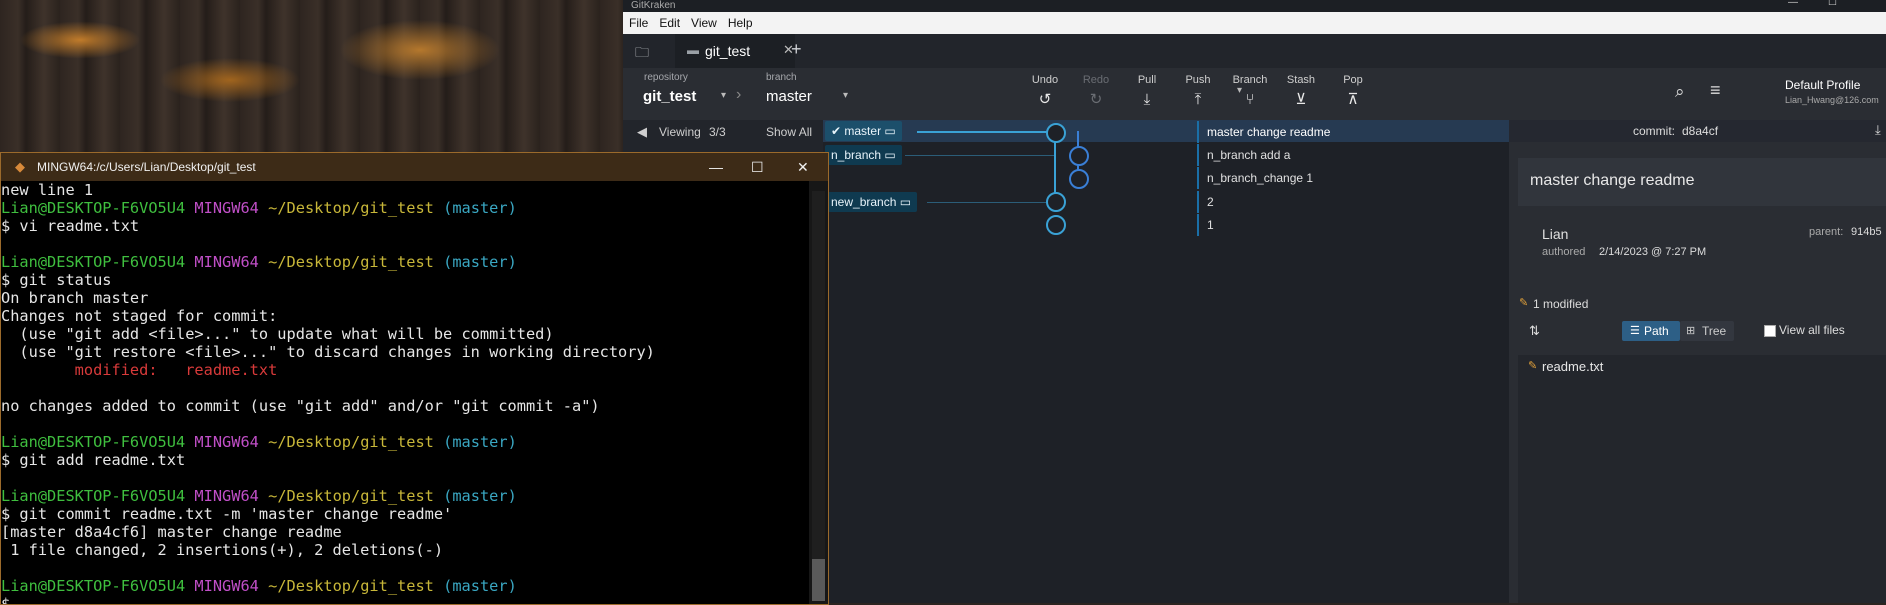 Image resolution: width=1886 pixels, height=605 pixels. I want to click on commit-sha: d8a4cf, so click(1700, 131).